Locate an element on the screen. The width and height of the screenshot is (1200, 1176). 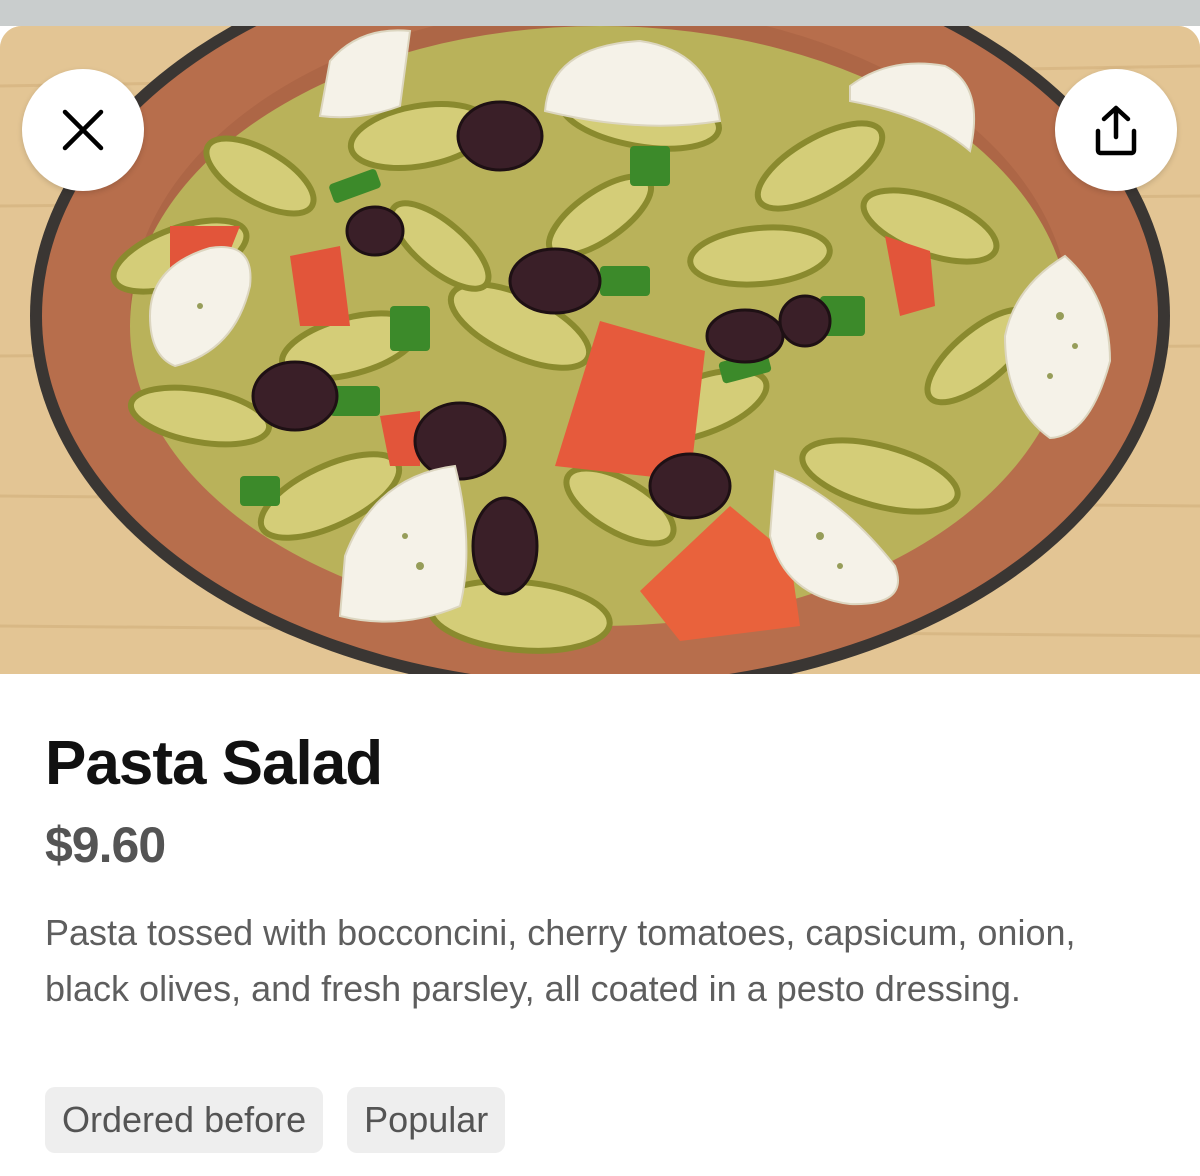
share-button is located at coordinates (1116, 130).